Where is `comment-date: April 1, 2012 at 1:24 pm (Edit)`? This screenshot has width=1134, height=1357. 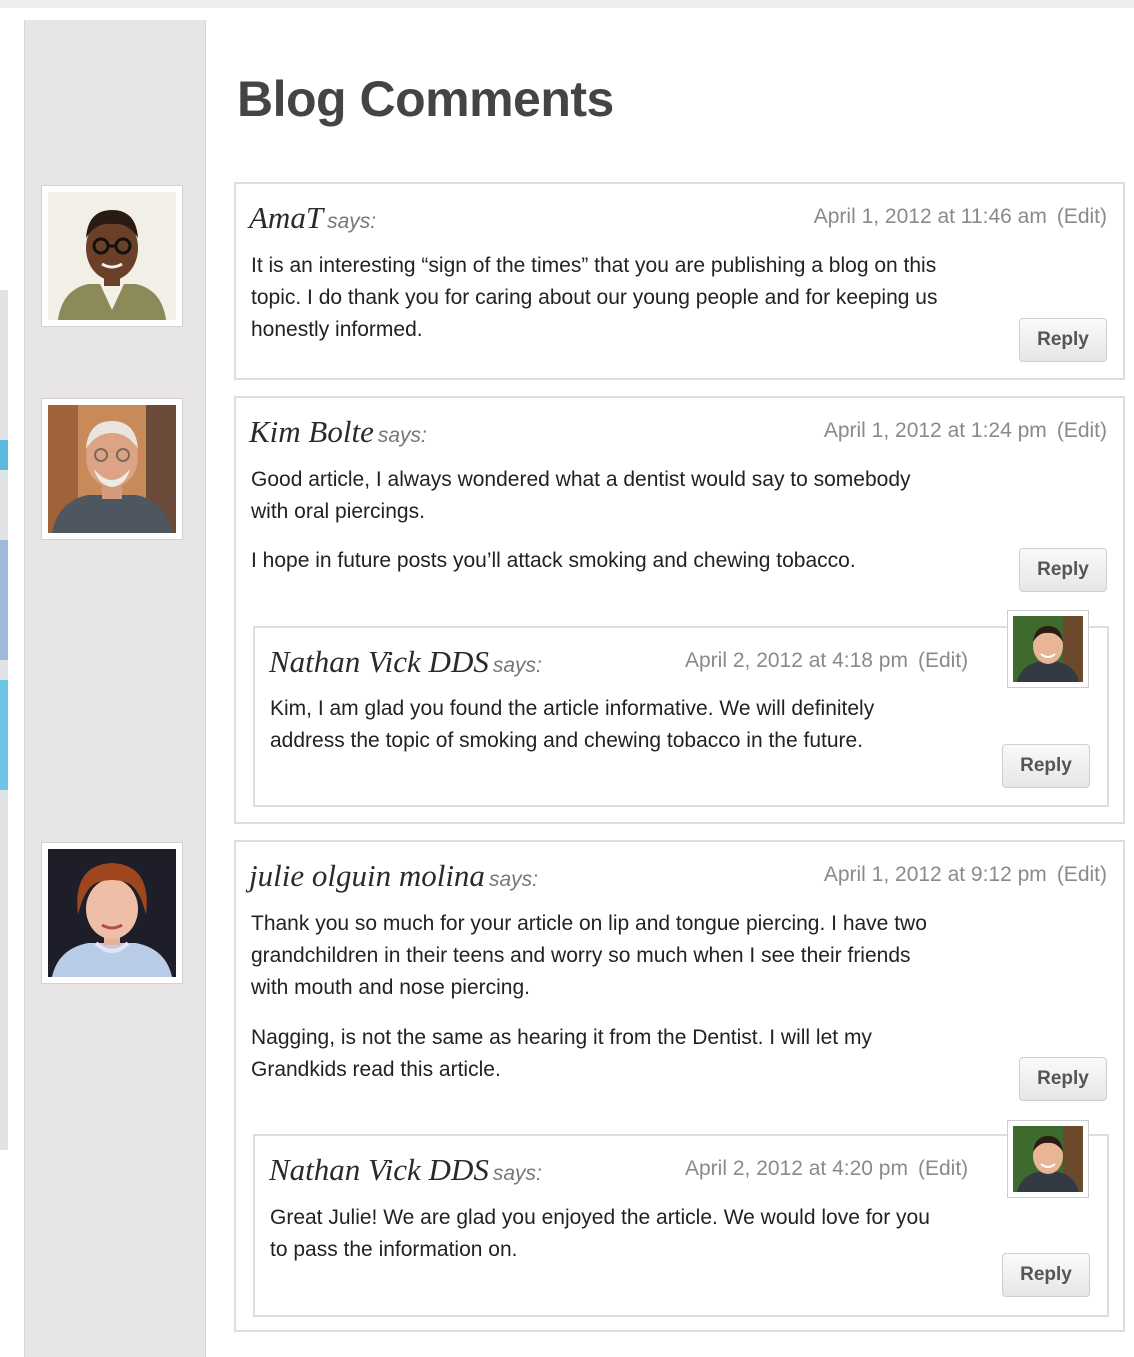 comment-date: April 1, 2012 at 1:24 pm (Edit) is located at coordinates (965, 431).